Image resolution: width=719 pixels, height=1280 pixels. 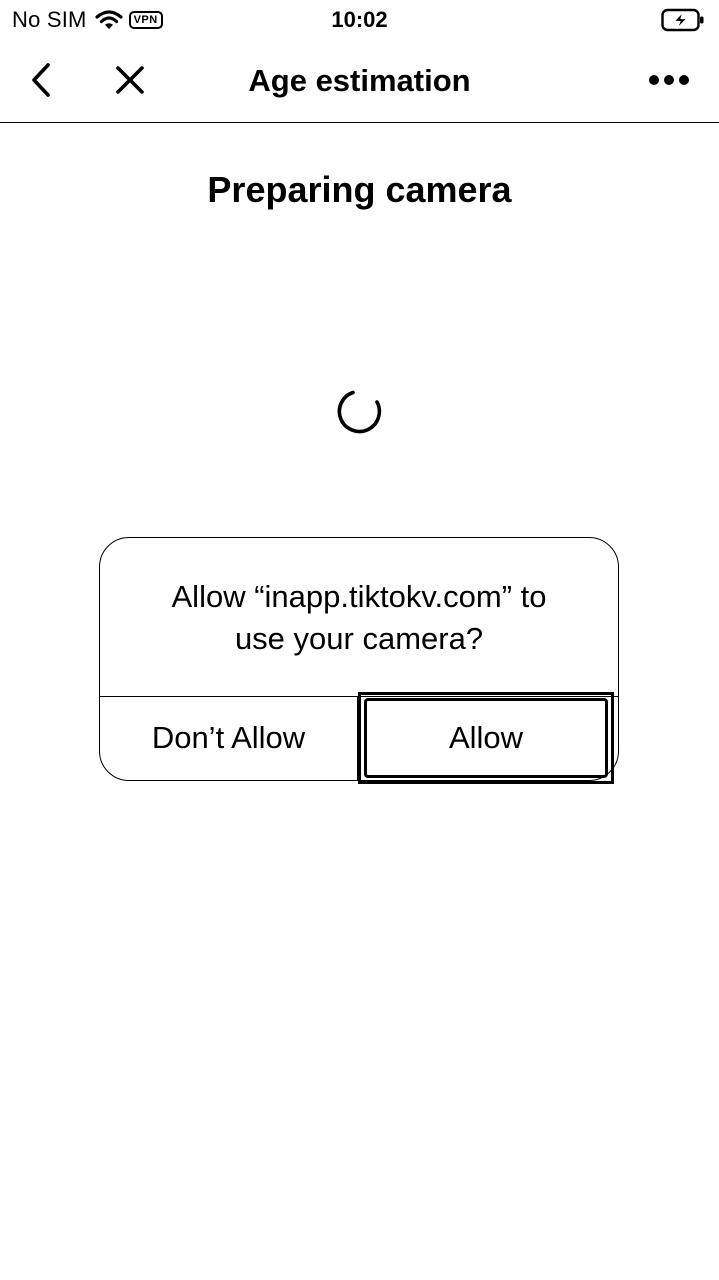 I want to click on status-time: 10:02, so click(x=359, y=19).